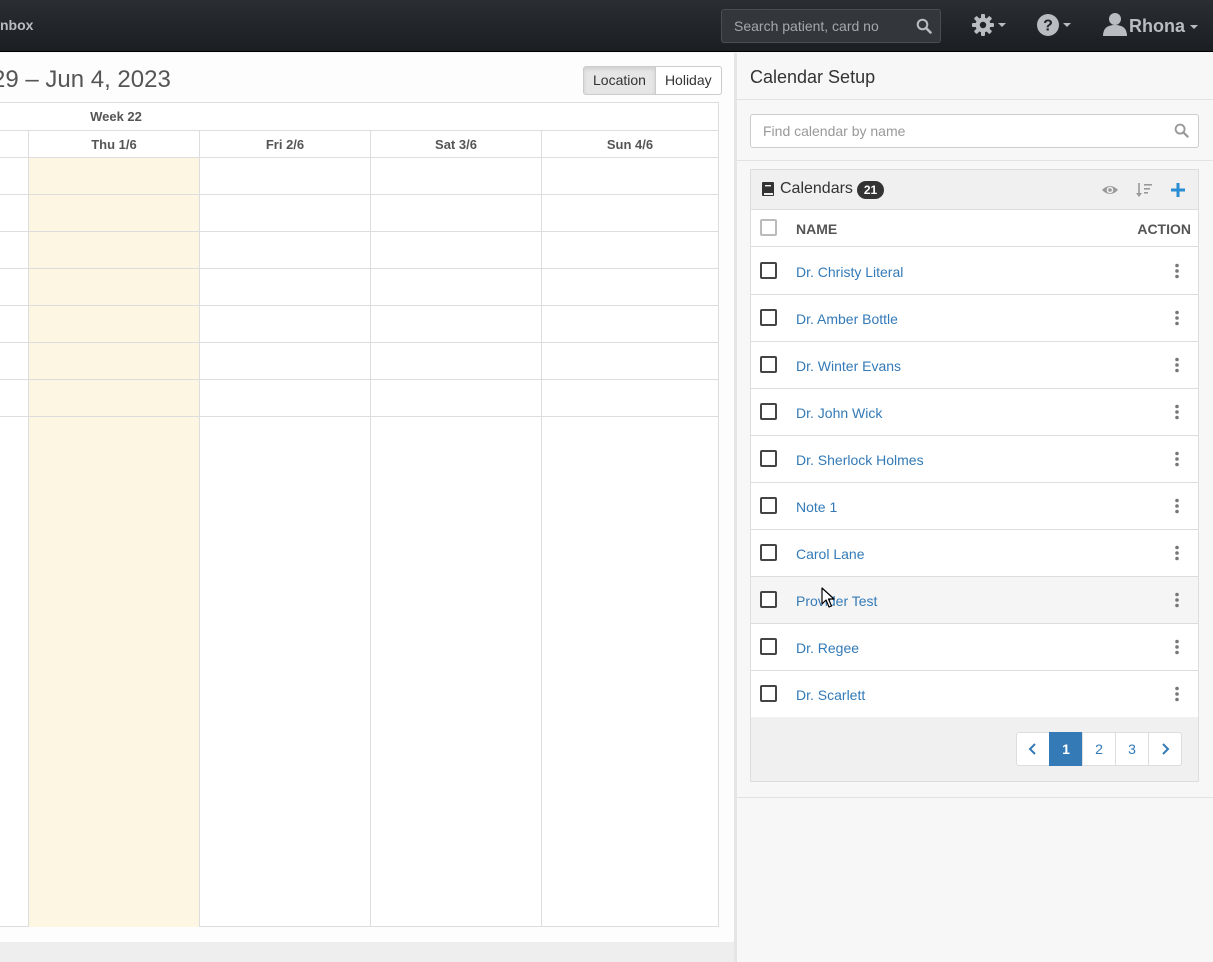 The image size is (1213, 962). I want to click on gear-icon, so click(983, 25).